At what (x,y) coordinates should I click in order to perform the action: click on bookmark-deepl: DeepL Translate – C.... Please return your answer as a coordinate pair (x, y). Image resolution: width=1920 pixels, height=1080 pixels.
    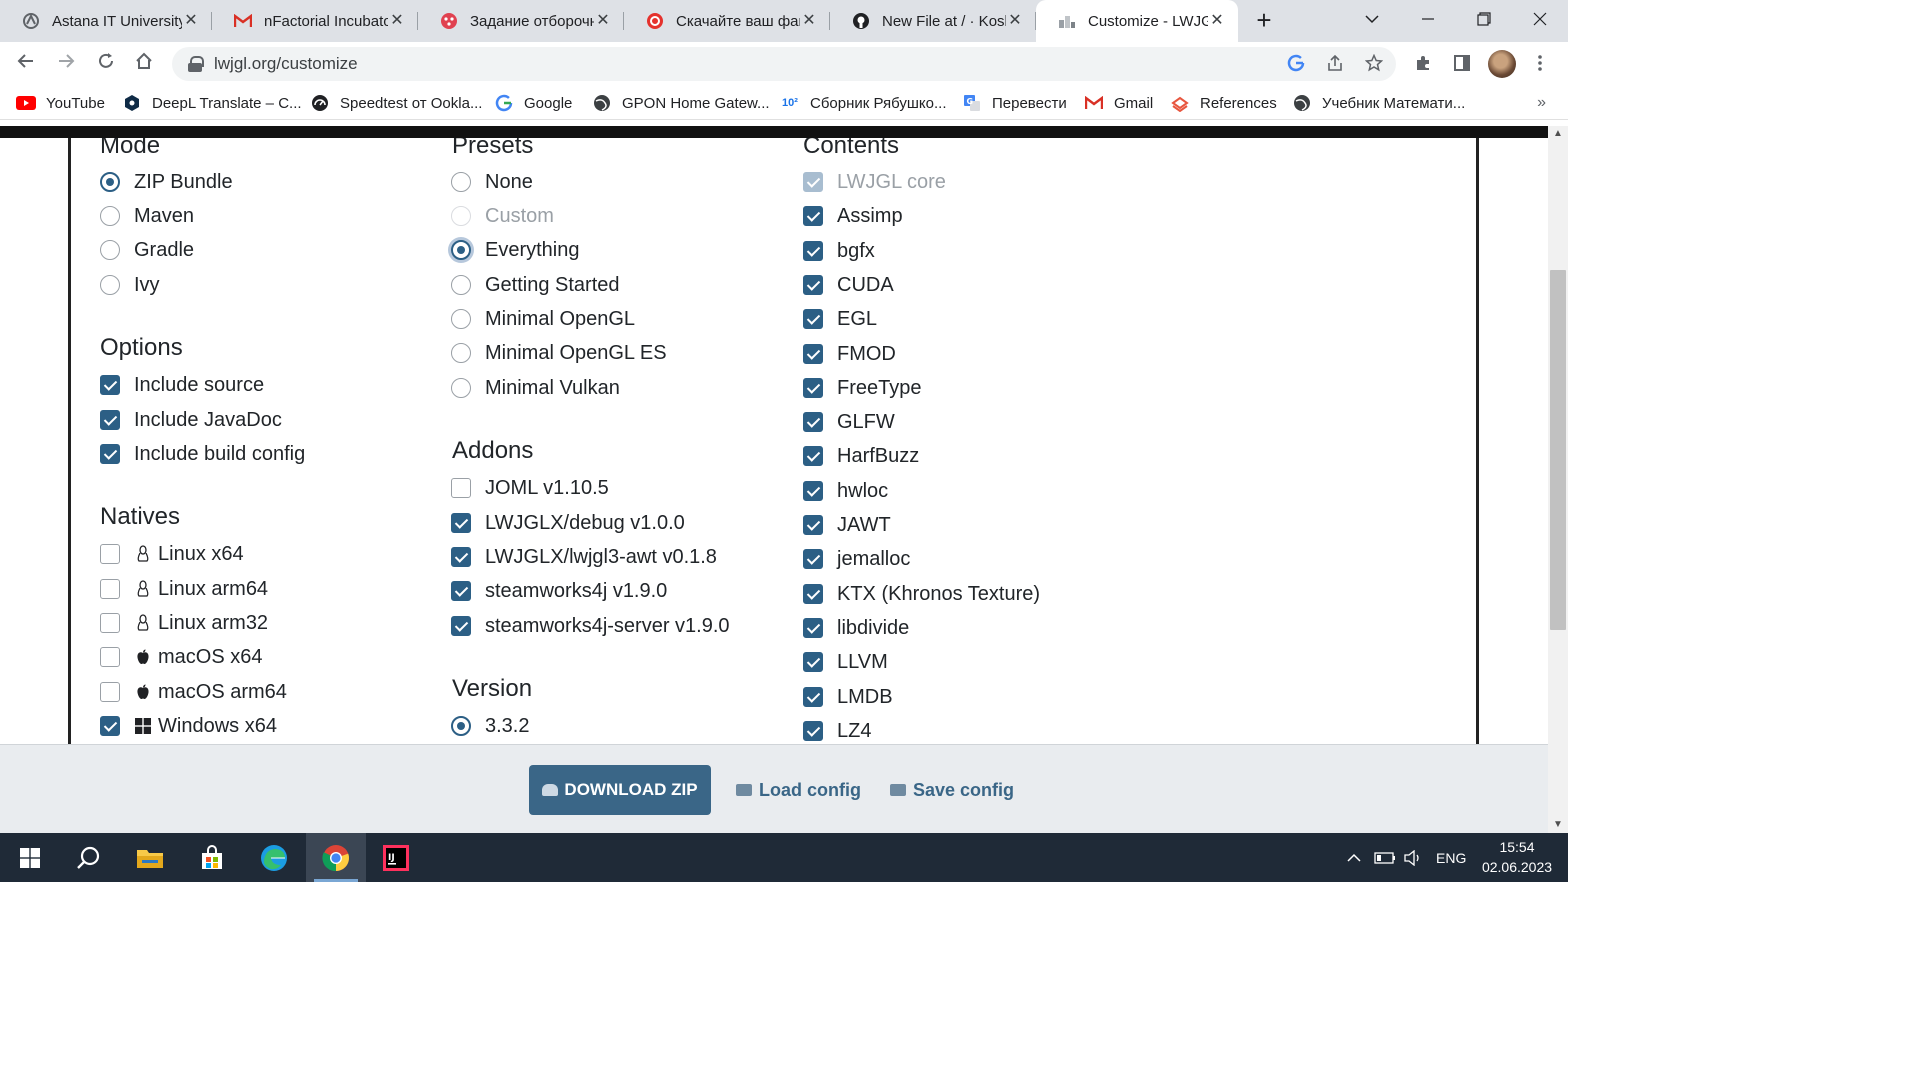
    Looking at the image, I should click on (212, 103).